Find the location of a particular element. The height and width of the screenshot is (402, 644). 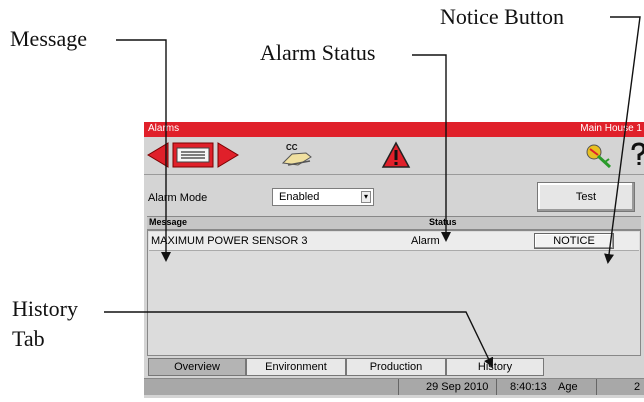

alarm-mode-select: Enabled ▾ is located at coordinates (323, 197).